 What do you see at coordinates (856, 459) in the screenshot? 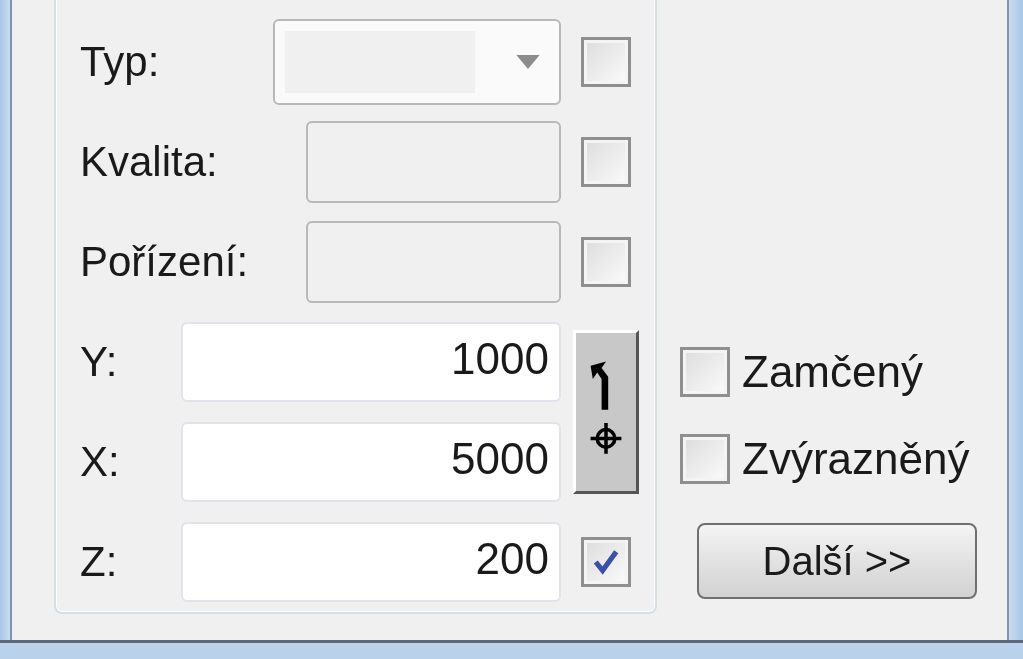
I see `checkbox-label: Zvýrazněný` at bounding box center [856, 459].